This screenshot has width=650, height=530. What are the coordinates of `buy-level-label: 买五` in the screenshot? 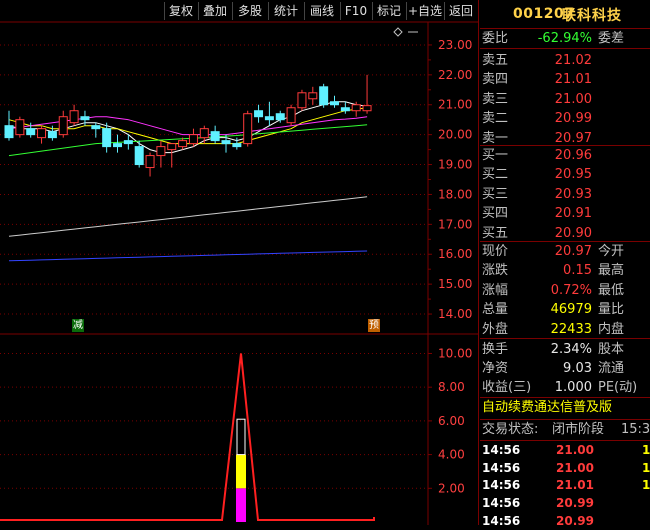 It's located at (495, 233).